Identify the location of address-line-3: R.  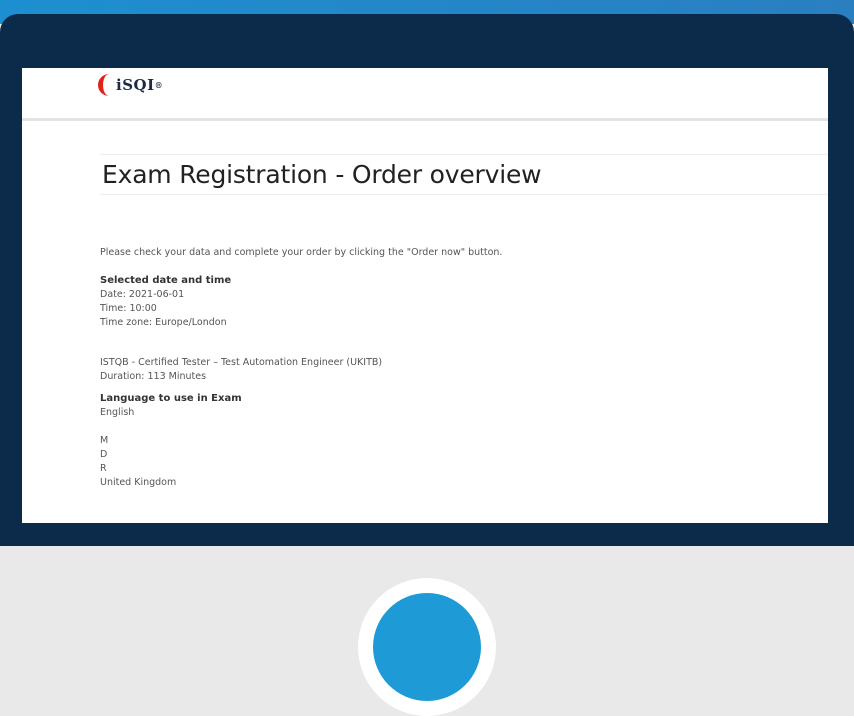
(103, 468).